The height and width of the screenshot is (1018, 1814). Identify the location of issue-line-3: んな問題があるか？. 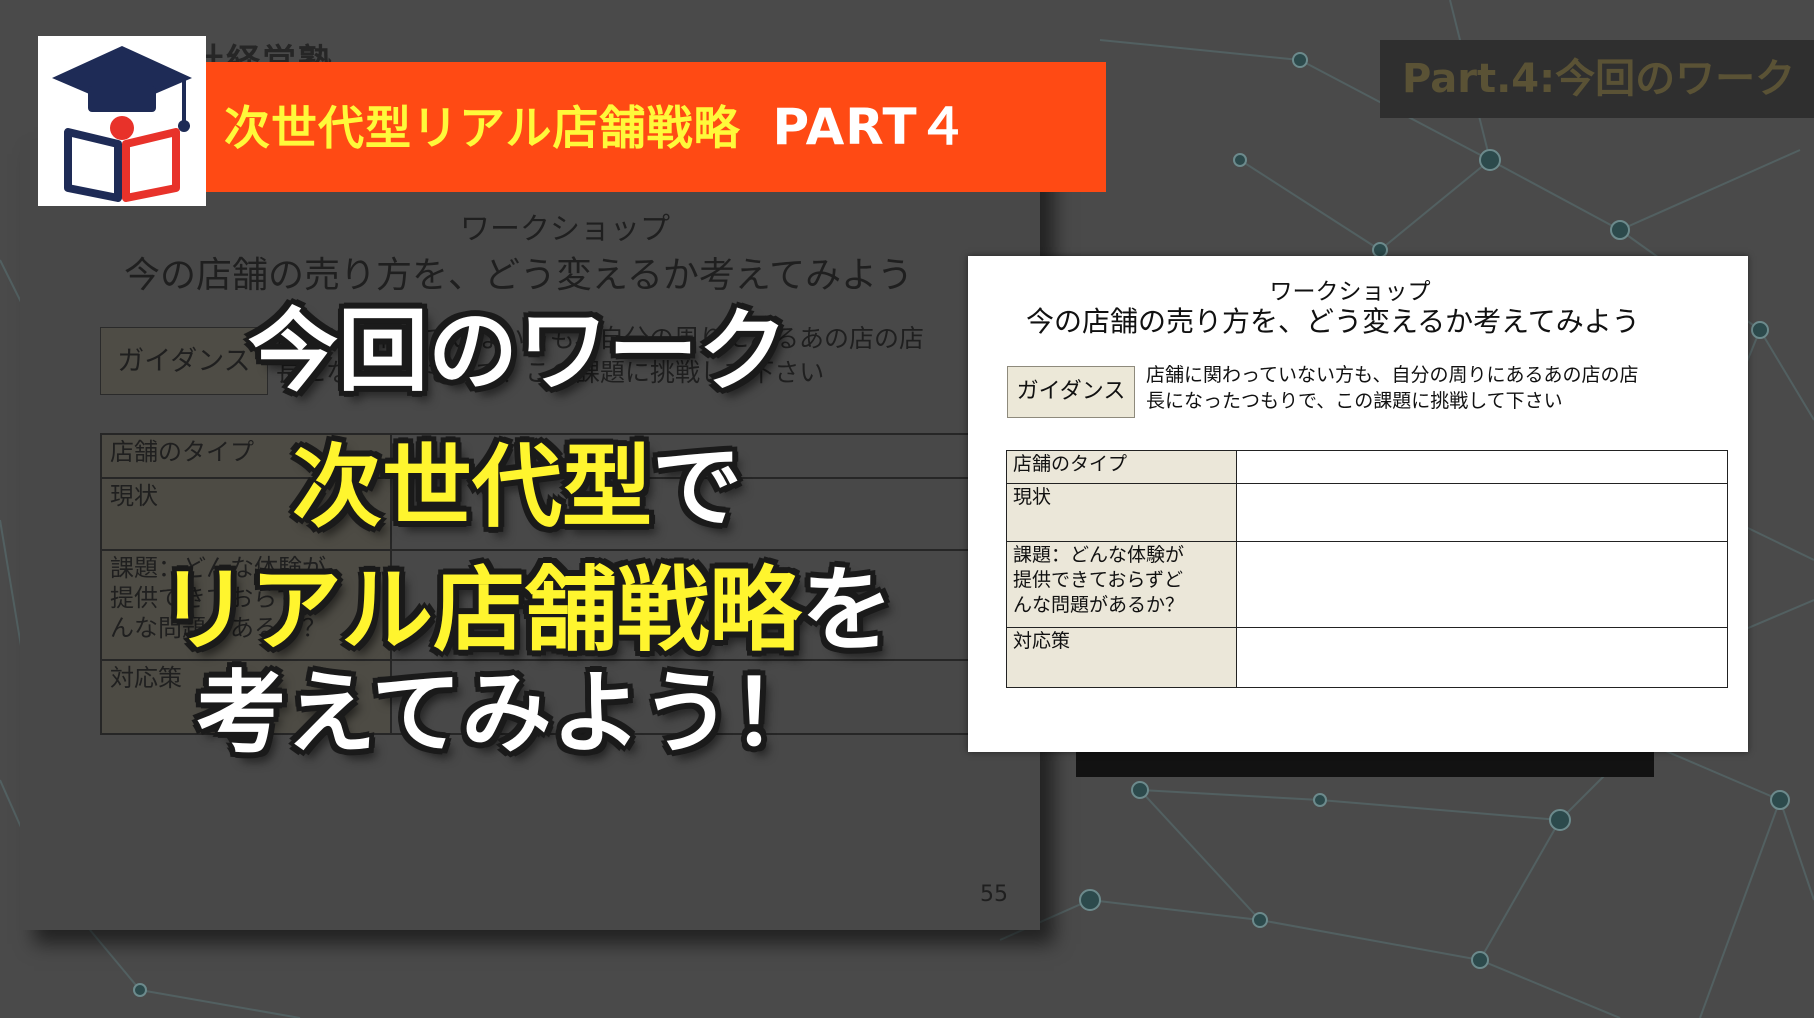
(1099, 605).